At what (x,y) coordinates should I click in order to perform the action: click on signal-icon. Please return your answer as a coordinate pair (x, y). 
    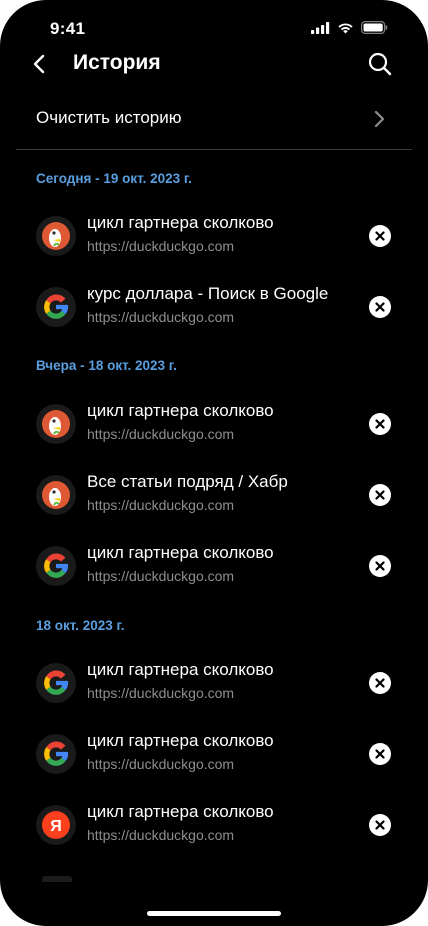
    Looking at the image, I should click on (320, 27).